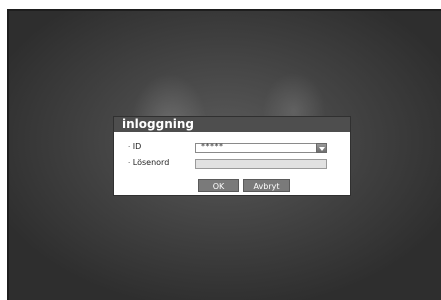 Image resolution: width=441 pixels, height=300 pixels. What do you see at coordinates (218, 185) in the screenshot?
I see `ok-button: OK` at bounding box center [218, 185].